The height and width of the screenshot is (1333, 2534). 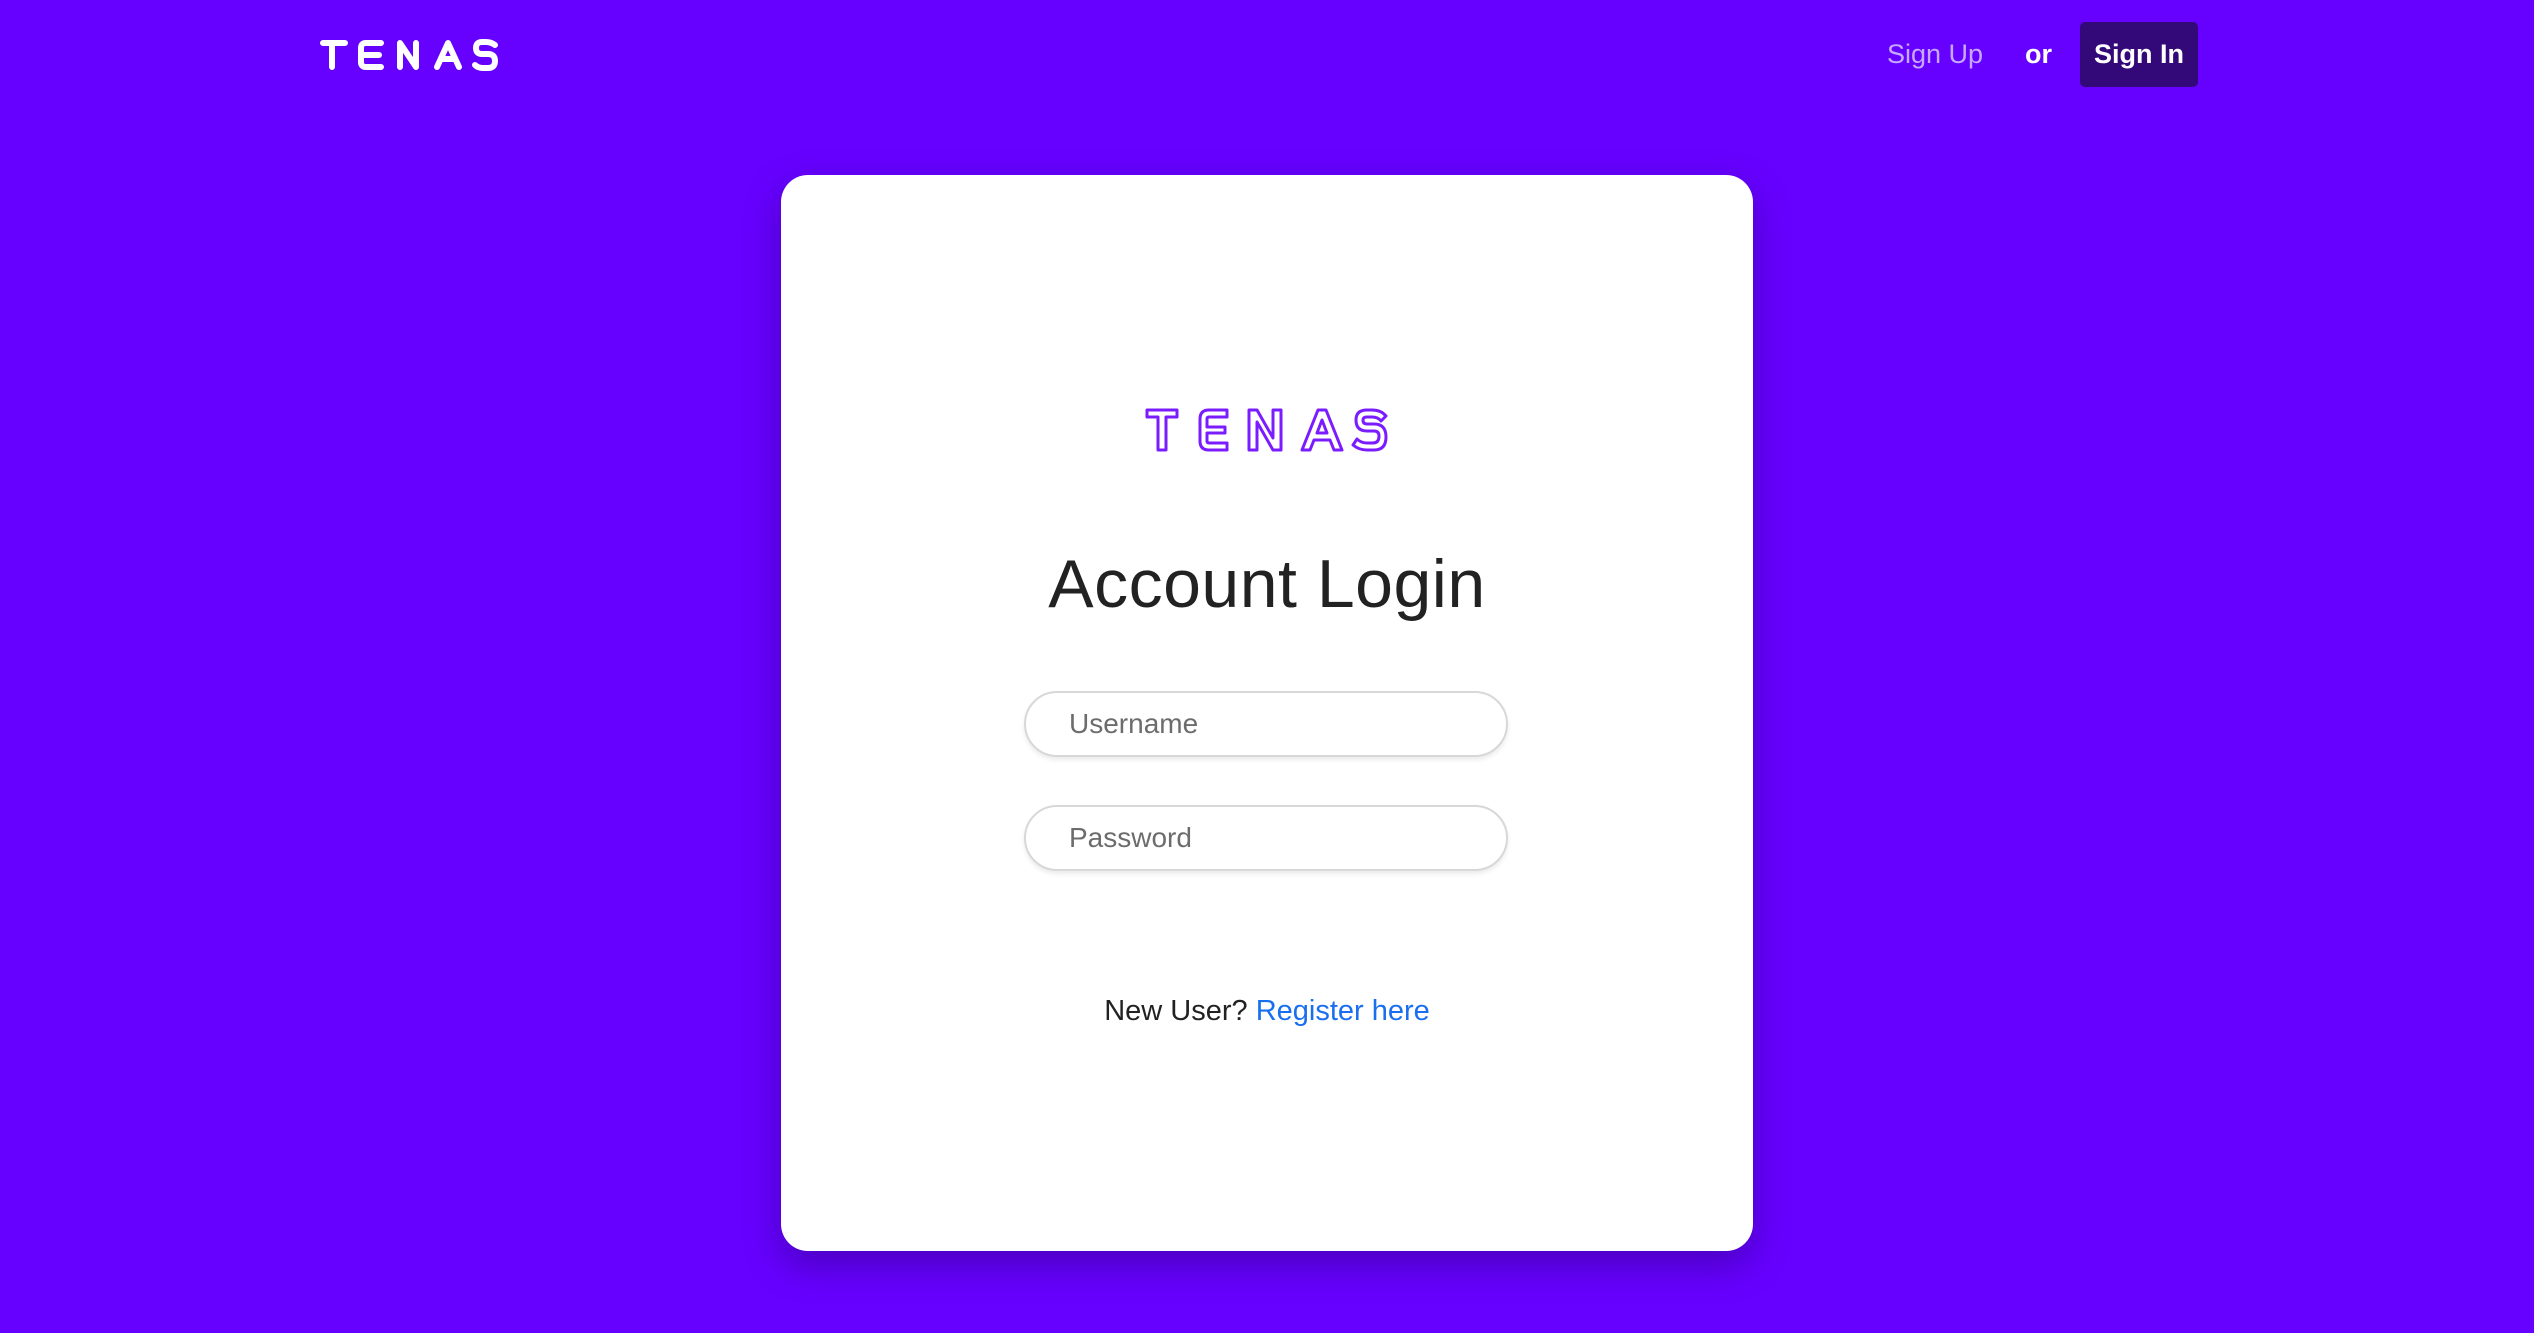 What do you see at coordinates (2139, 54) in the screenshot?
I see `sign-in-button: Sign In` at bounding box center [2139, 54].